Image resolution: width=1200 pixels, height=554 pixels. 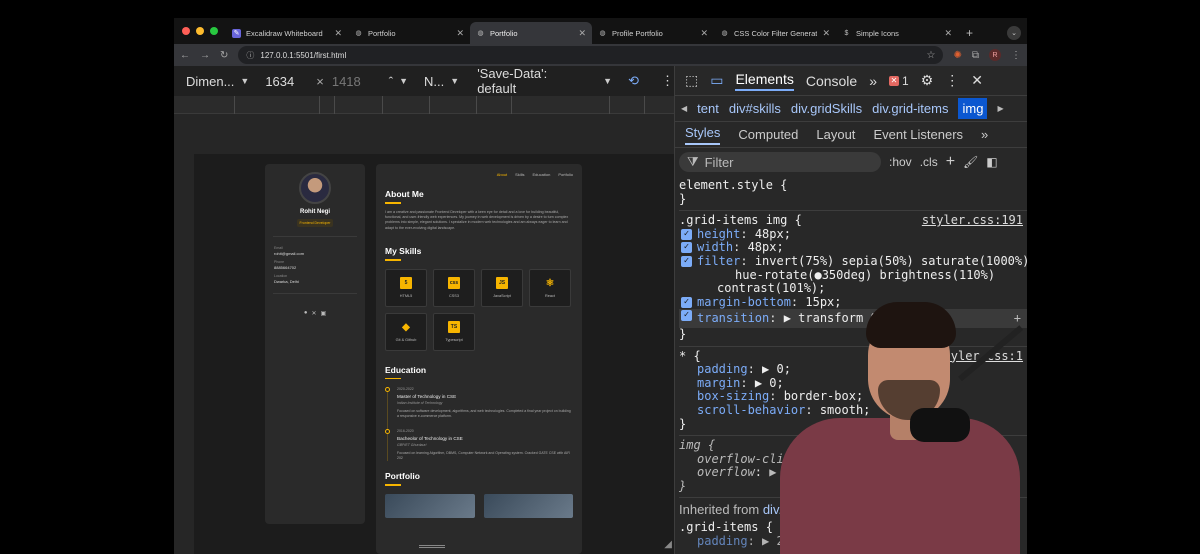 What do you see at coordinates (441, 81) in the screenshot?
I see `throttle-select: N... ▼` at bounding box center [441, 81].